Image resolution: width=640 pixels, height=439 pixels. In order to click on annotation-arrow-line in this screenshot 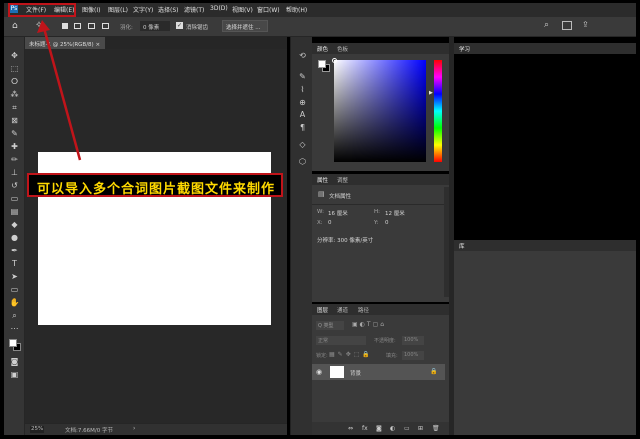, I will do `click(62, 94)`.